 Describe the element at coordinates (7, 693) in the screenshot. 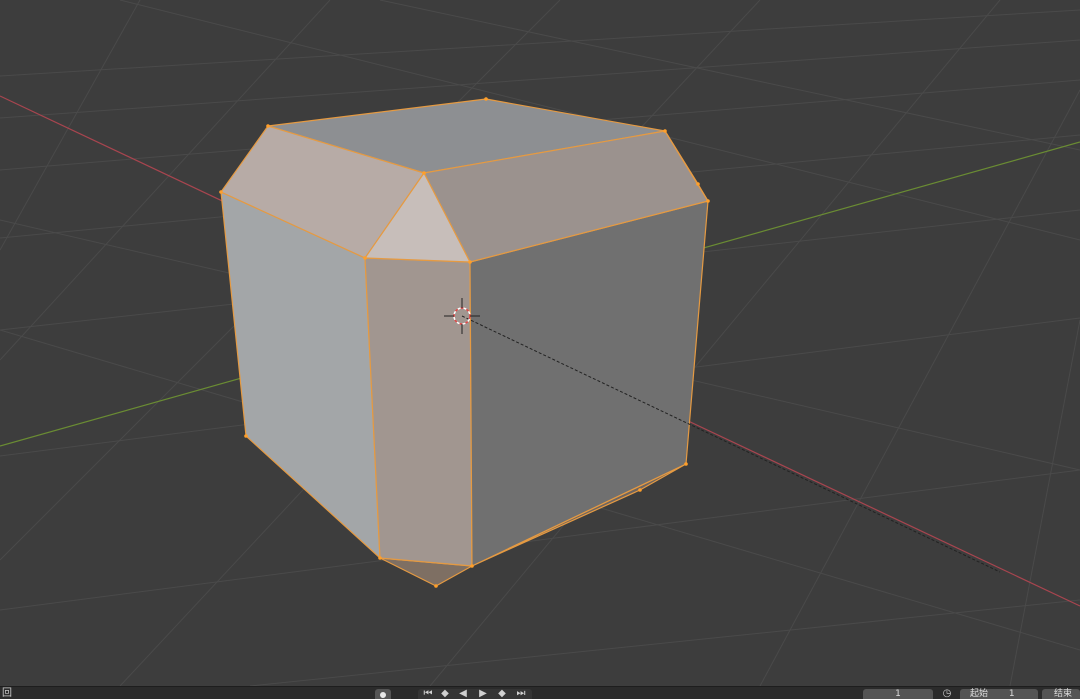

I see `playback-menu: 回` at that location.